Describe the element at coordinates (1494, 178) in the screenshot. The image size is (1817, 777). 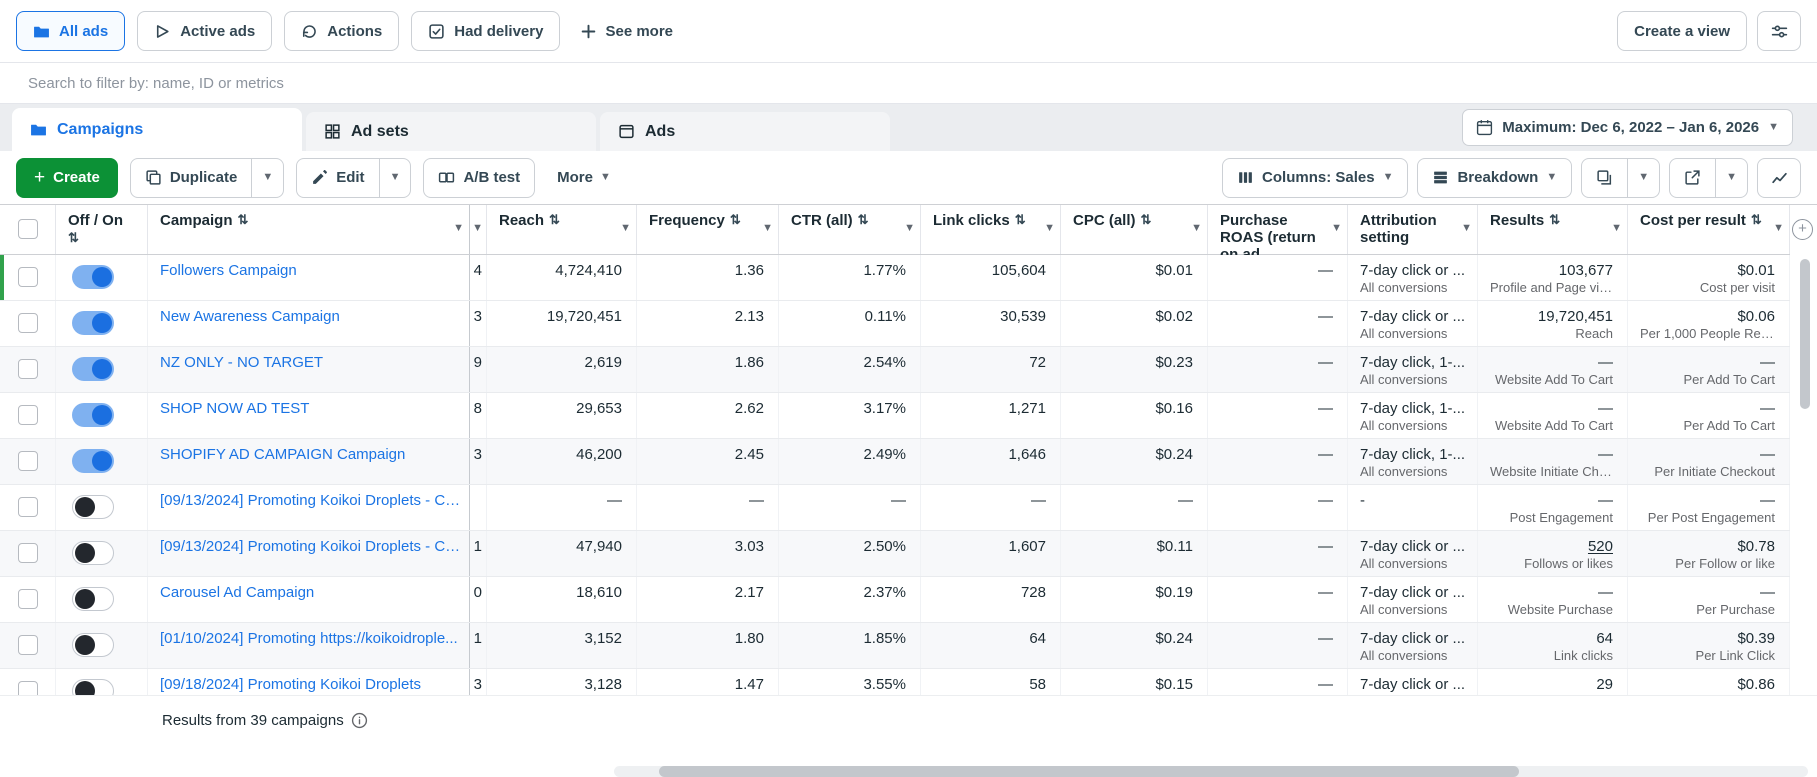
I see `breakdown-button: Breakdown ▼` at that location.